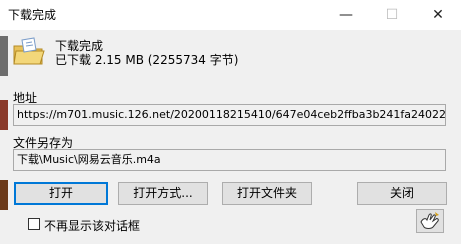 This screenshot has width=461, height=244. What do you see at coordinates (230, 15) in the screenshot?
I see `title-bar: 下载完成 — ☐ ✕` at bounding box center [230, 15].